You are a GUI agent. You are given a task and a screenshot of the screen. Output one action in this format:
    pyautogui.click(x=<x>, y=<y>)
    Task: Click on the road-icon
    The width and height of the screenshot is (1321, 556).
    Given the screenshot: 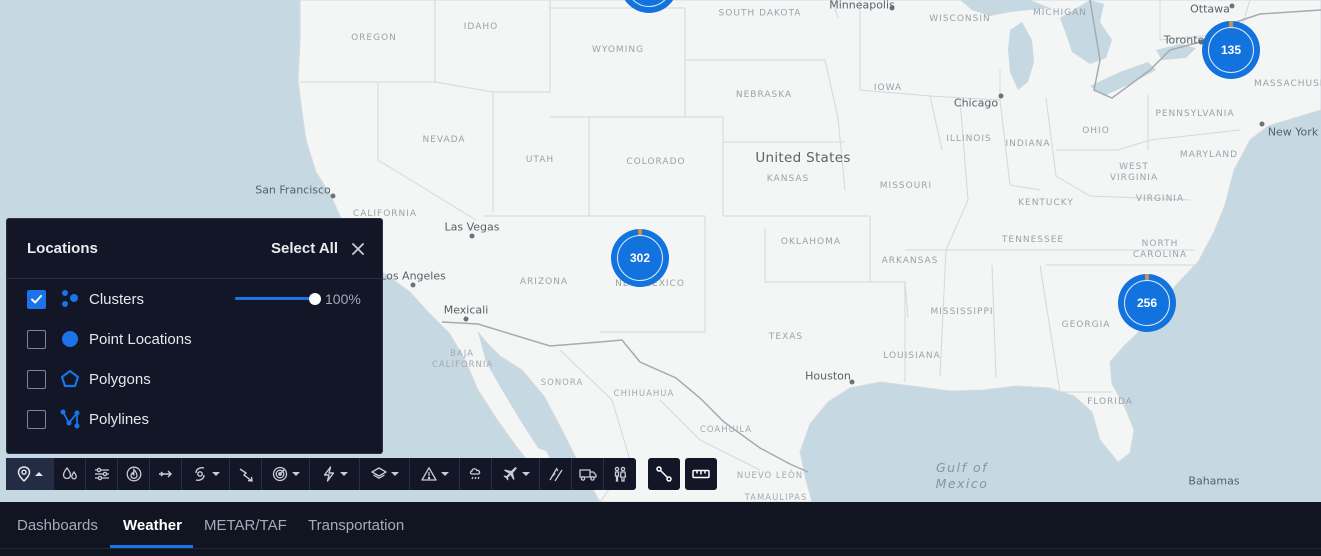 What is the action you would take?
    pyautogui.click(x=555, y=474)
    